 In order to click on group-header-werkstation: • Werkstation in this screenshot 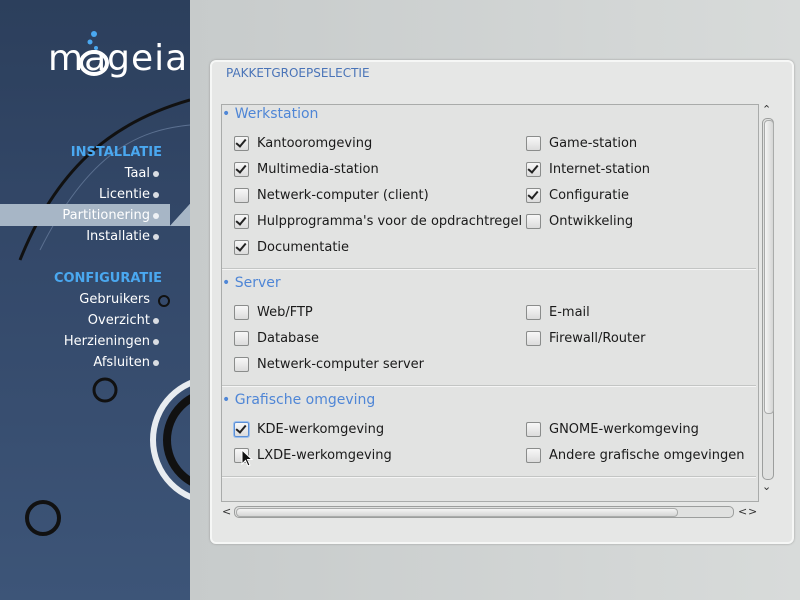, I will do `click(270, 114)`.